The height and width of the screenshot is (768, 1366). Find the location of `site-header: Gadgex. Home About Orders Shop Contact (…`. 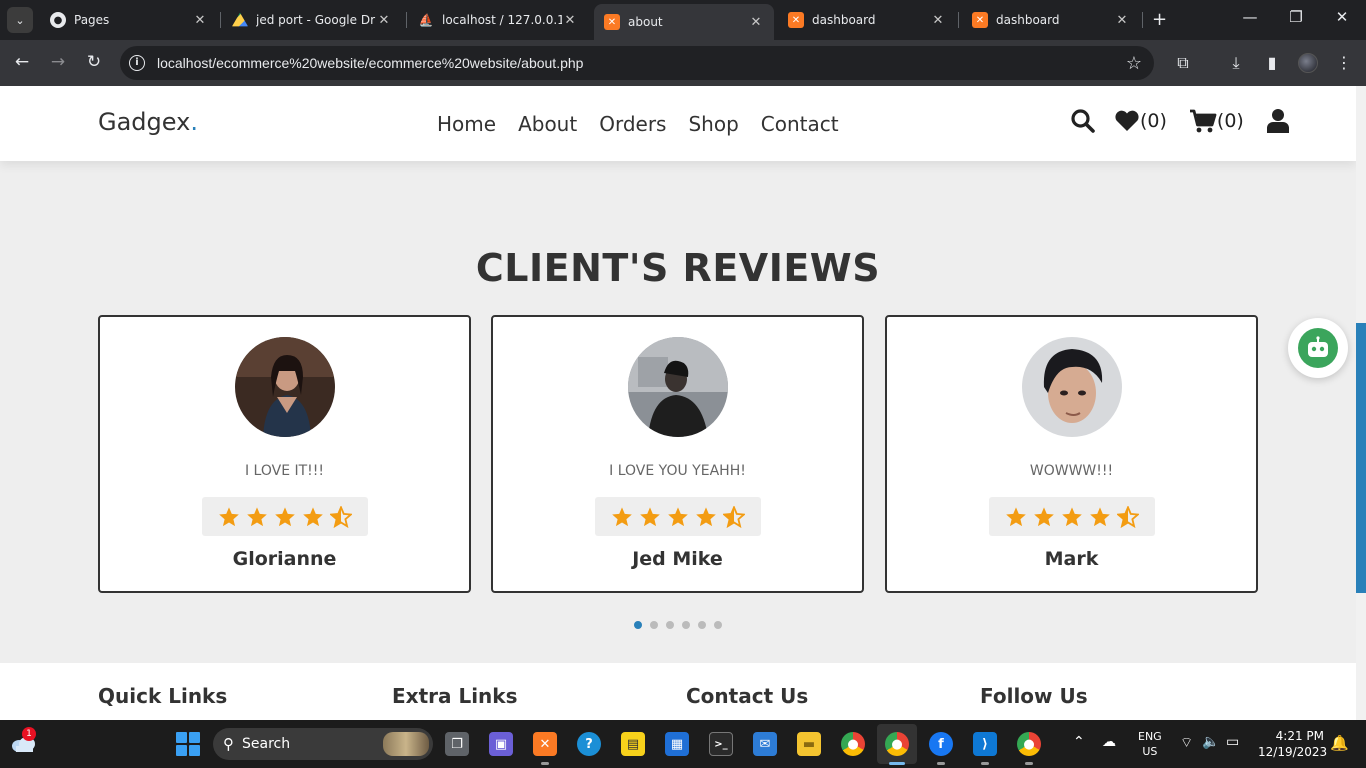

site-header: Gadgex. Home About Orders Shop Contact (… is located at coordinates (678, 123).